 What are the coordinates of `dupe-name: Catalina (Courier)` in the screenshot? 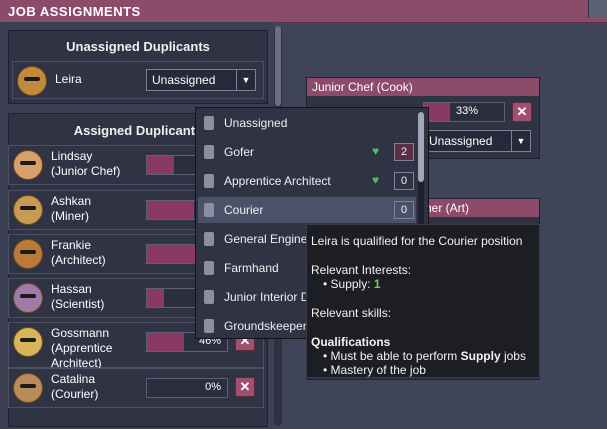 It's located at (75, 386).